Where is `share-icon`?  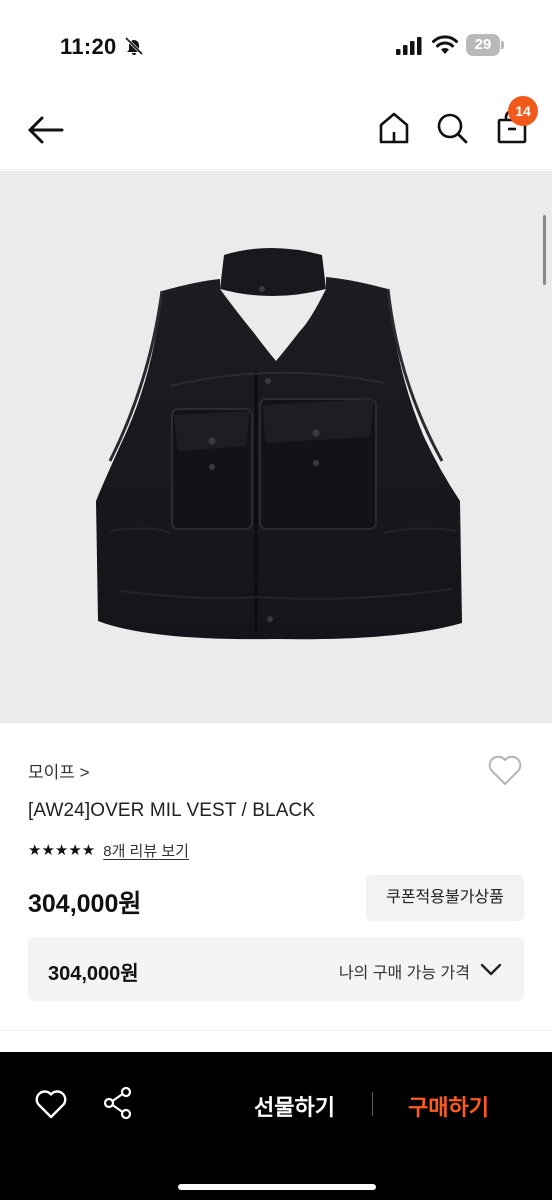 share-icon is located at coordinates (118, 1103).